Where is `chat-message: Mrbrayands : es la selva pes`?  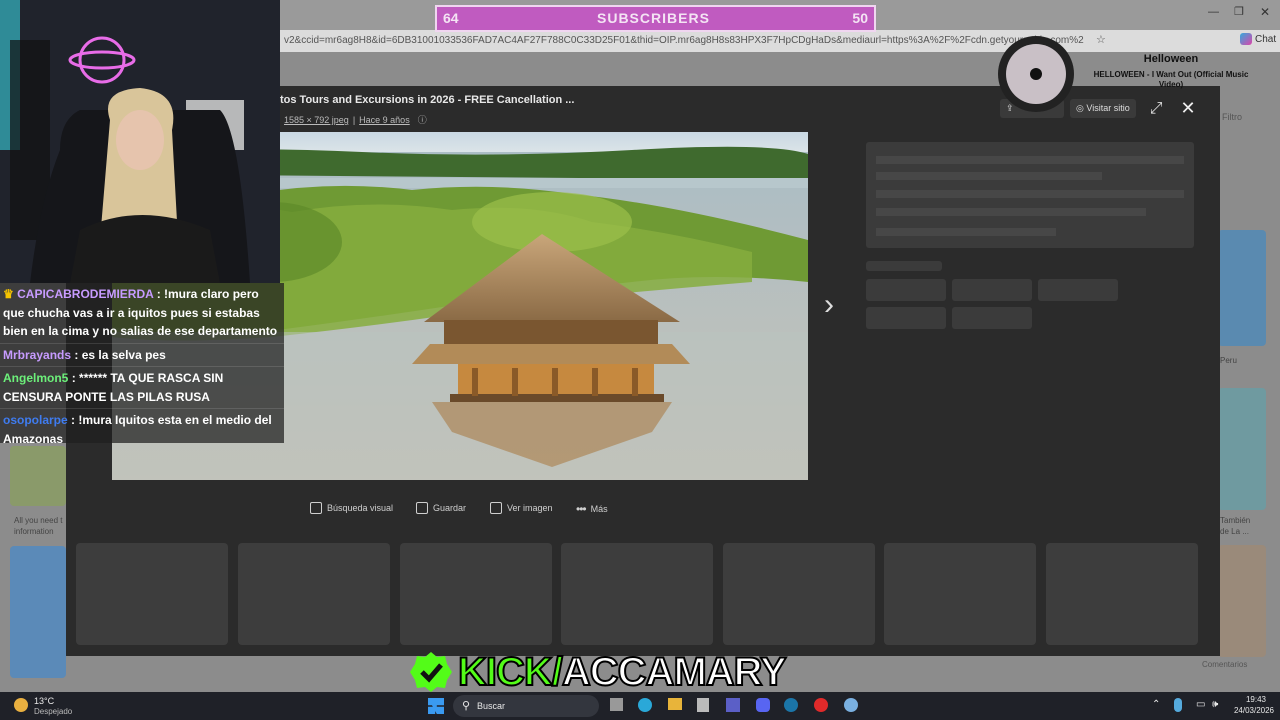 chat-message: Mrbrayands : es la selva pes is located at coordinates (142, 355).